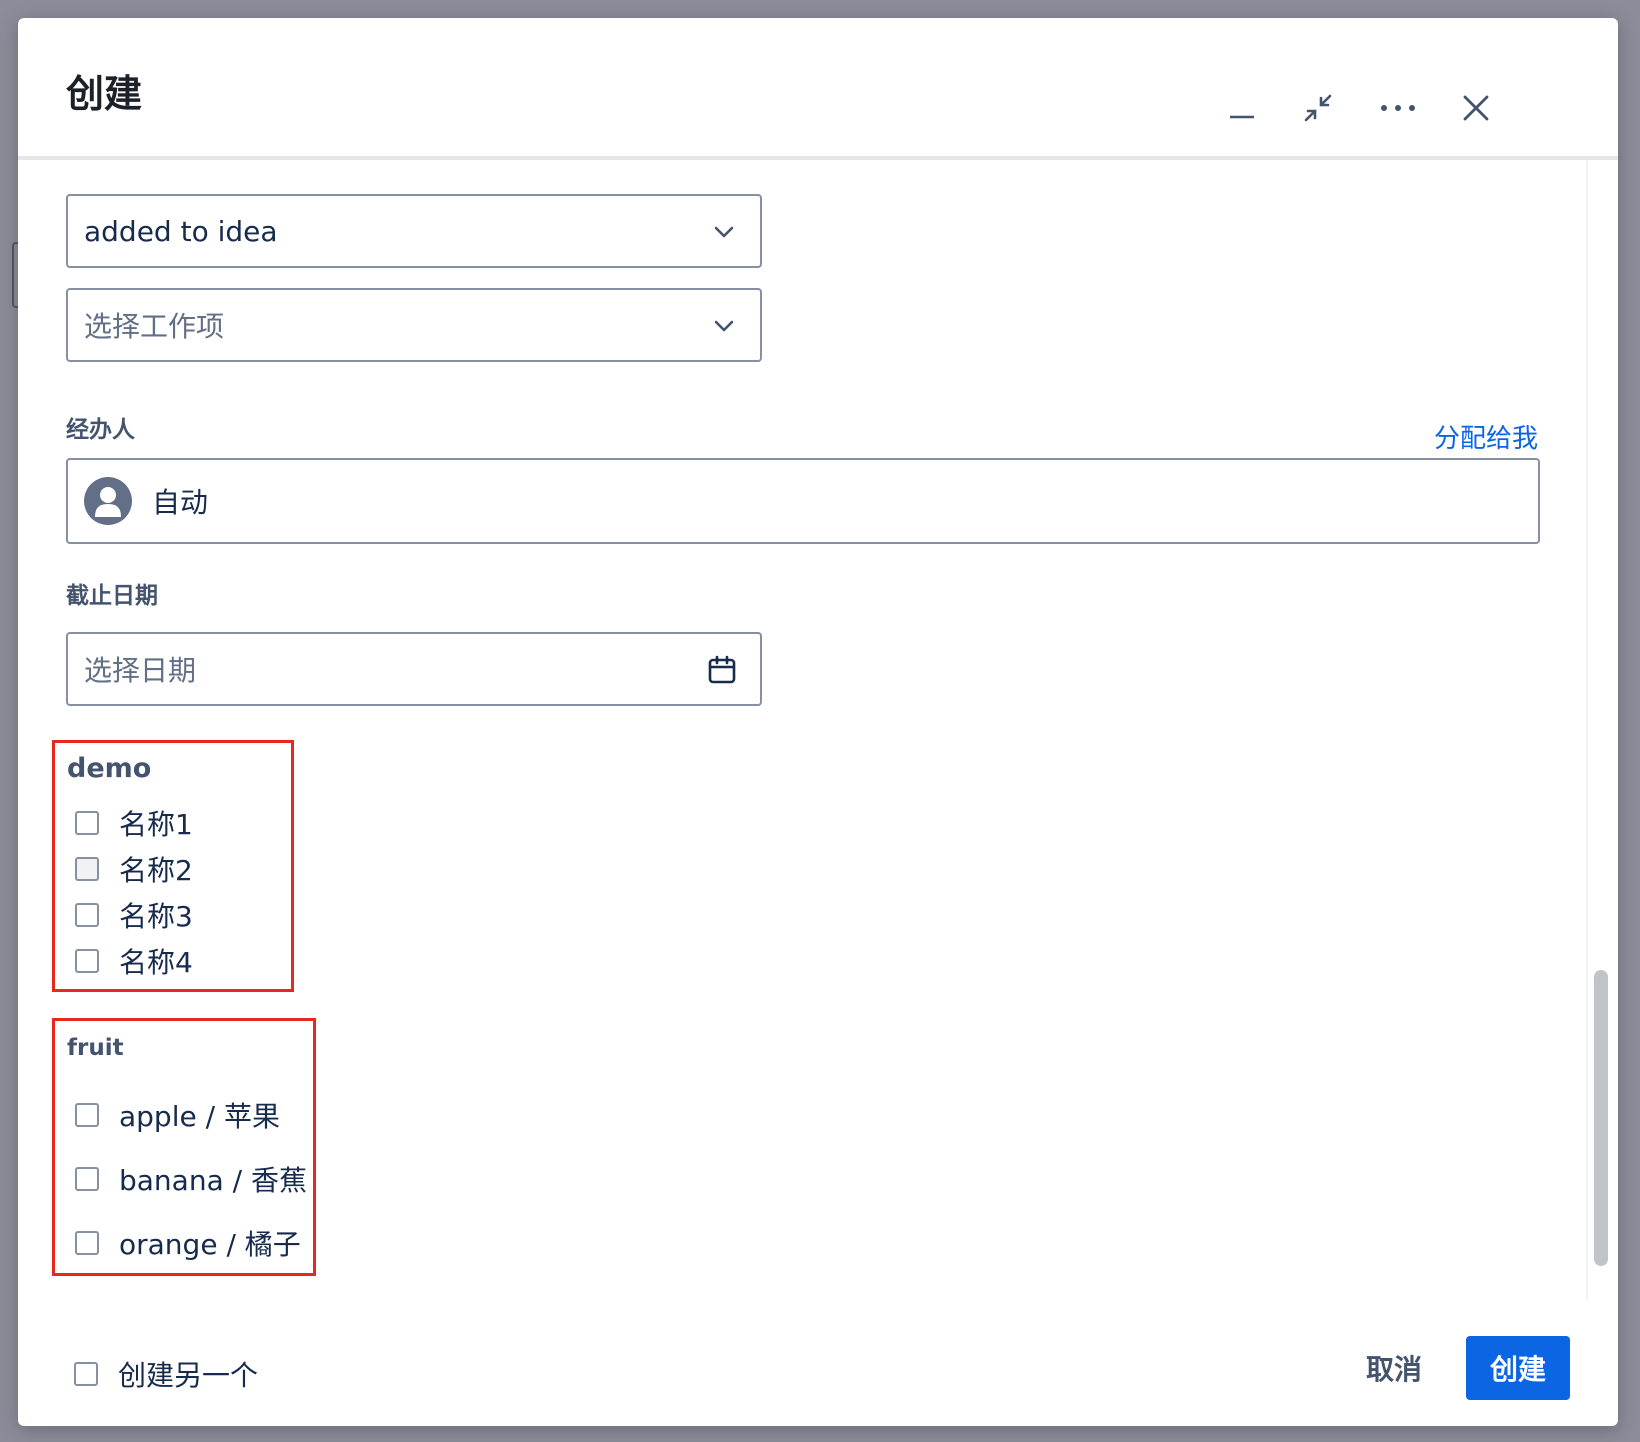 This screenshot has width=1640, height=1442. Describe the element at coordinates (210, 1244) in the screenshot. I see `fruit-option-orange-label: orange / 橘子` at that location.